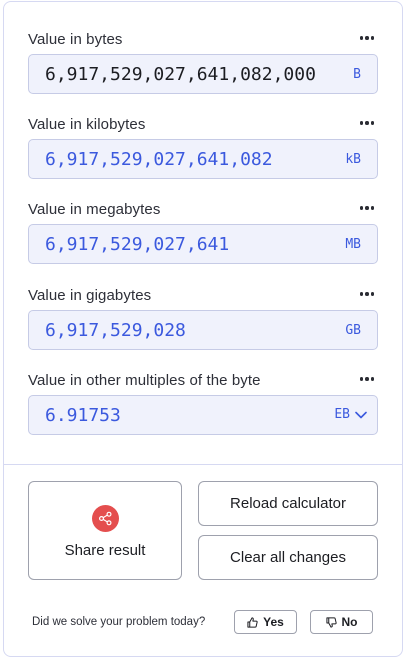  Describe the element at coordinates (367, 123) in the screenshot. I see `kilobytes-more-dots-icon` at that location.